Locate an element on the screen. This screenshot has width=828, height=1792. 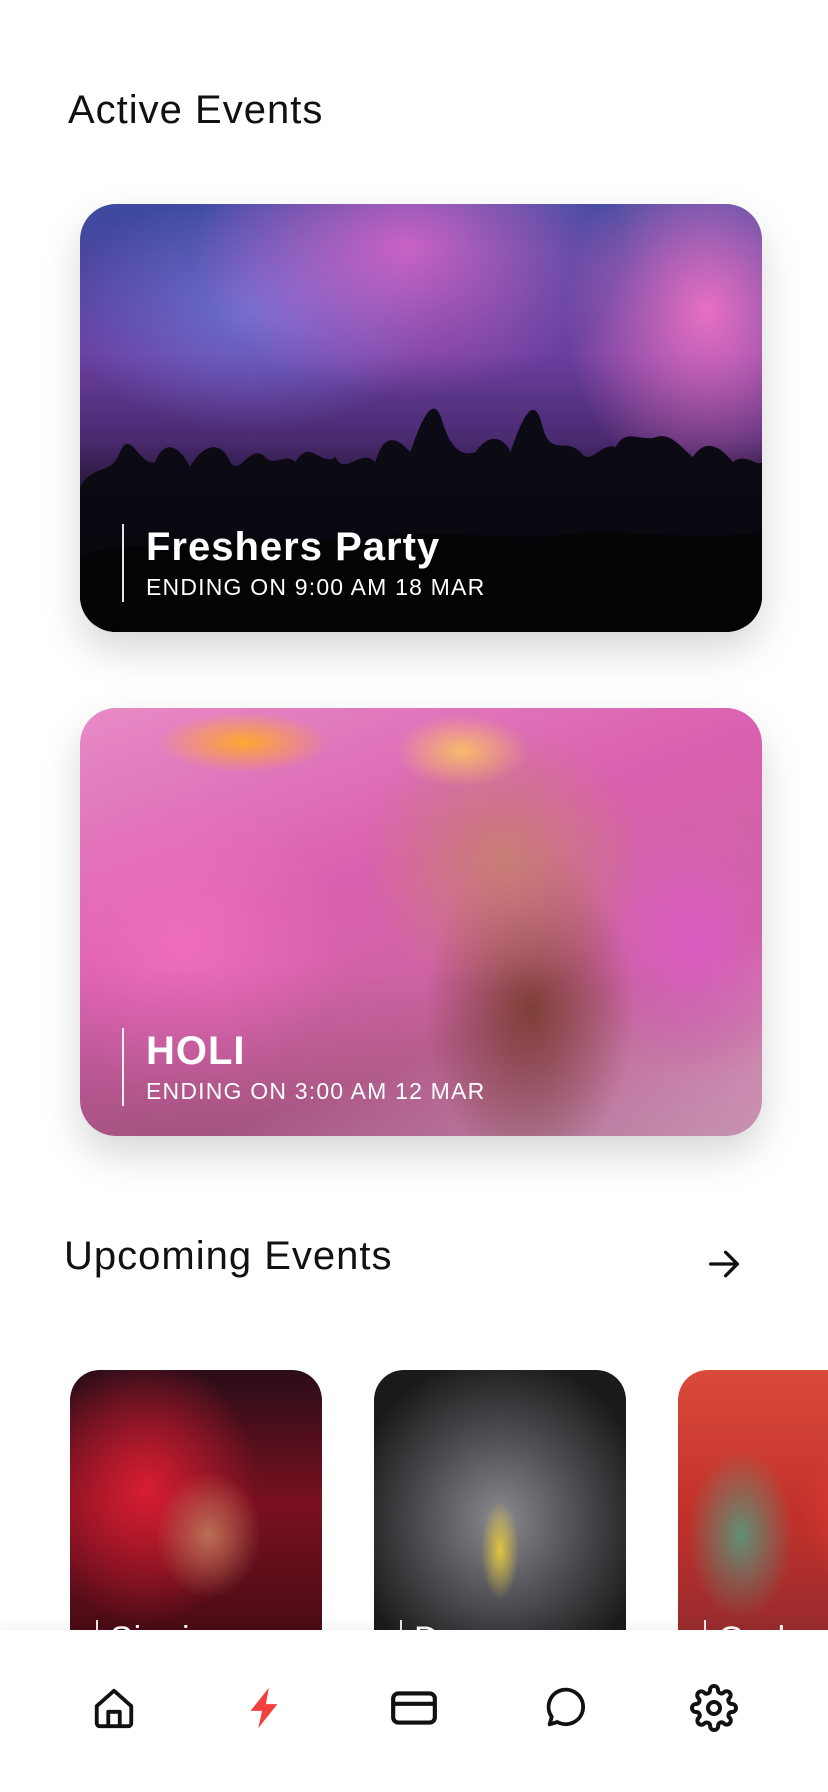
event-ending-time: ENDING ON 3:00 AM 12 MAR is located at coordinates (316, 1091).